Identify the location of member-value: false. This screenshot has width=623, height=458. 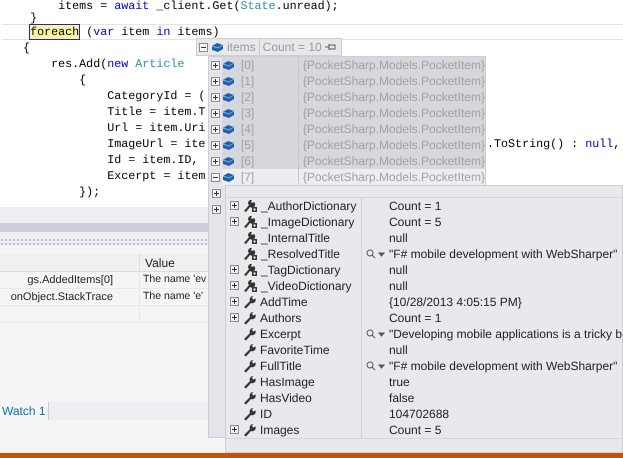
(401, 398).